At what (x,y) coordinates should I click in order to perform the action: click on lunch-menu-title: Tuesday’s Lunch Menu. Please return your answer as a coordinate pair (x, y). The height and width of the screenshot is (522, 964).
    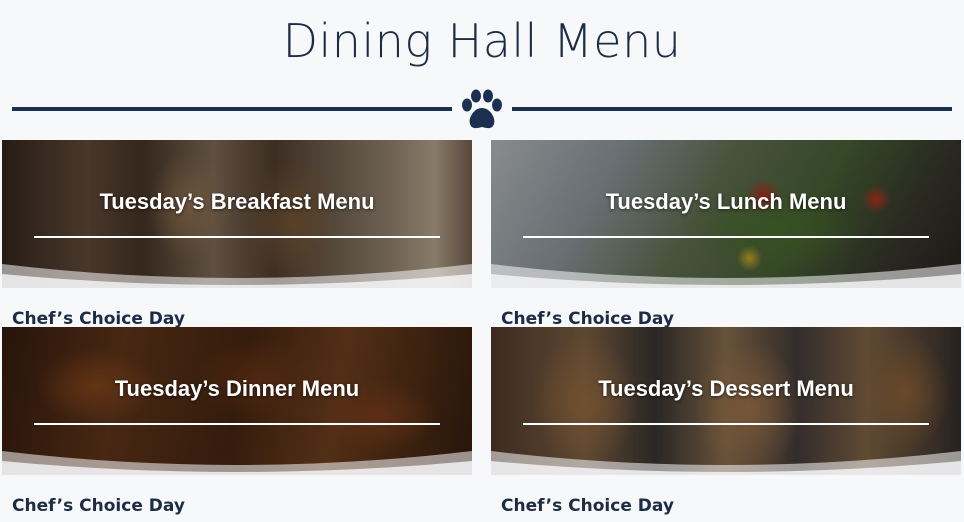
    Looking at the image, I should click on (726, 202).